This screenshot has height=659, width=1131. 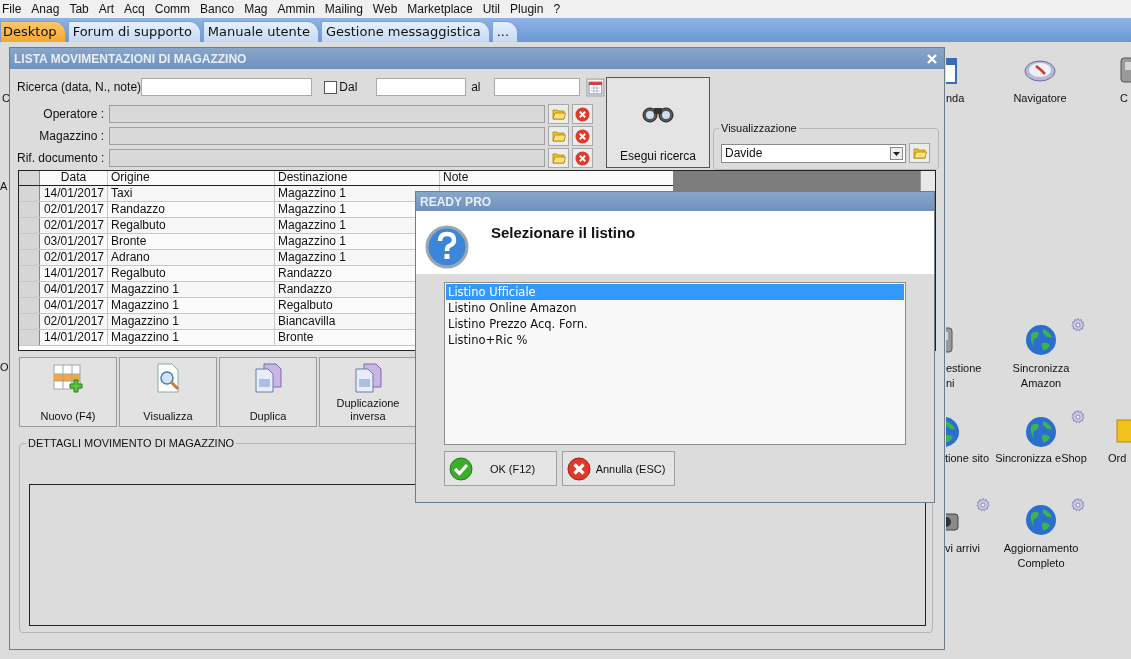 I want to click on menu-item: Util, so click(x=491, y=9).